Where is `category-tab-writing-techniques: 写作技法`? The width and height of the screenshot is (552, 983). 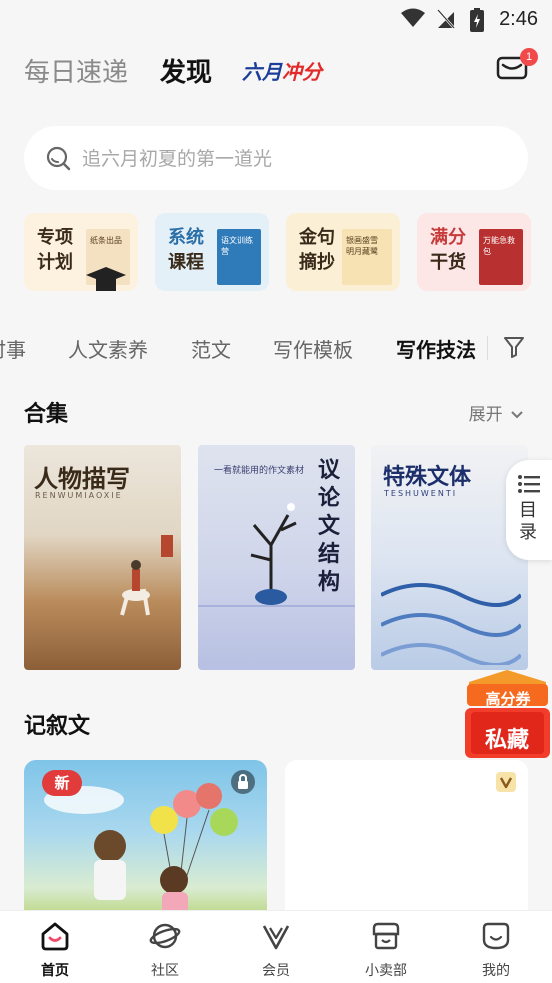
category-tab-writing-techniques: 写作技法 is located at coordinates (436, 348).